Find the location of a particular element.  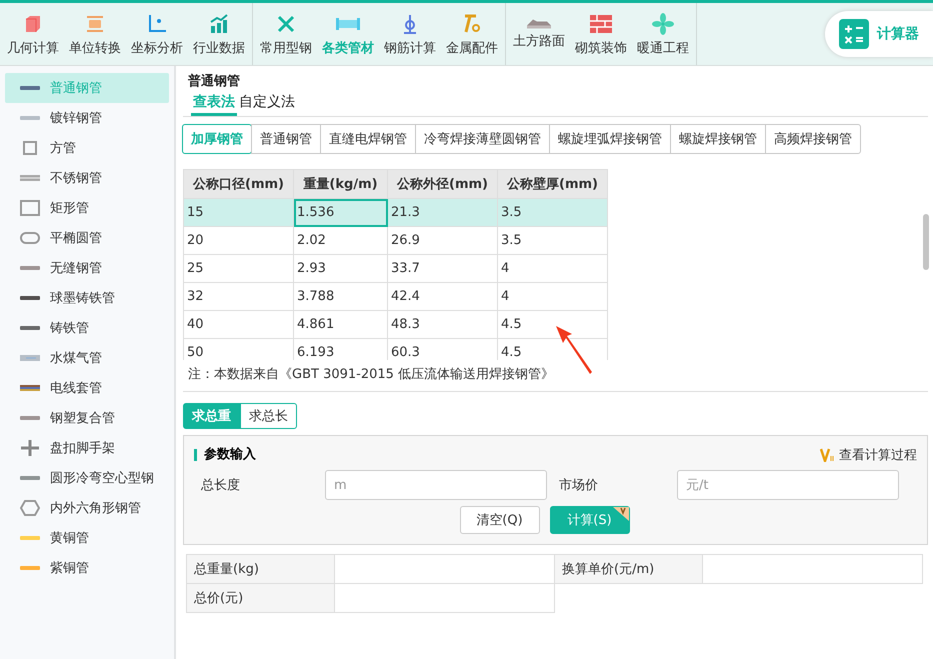

table-cell: 1.536 is located at coordinates (341, 213).